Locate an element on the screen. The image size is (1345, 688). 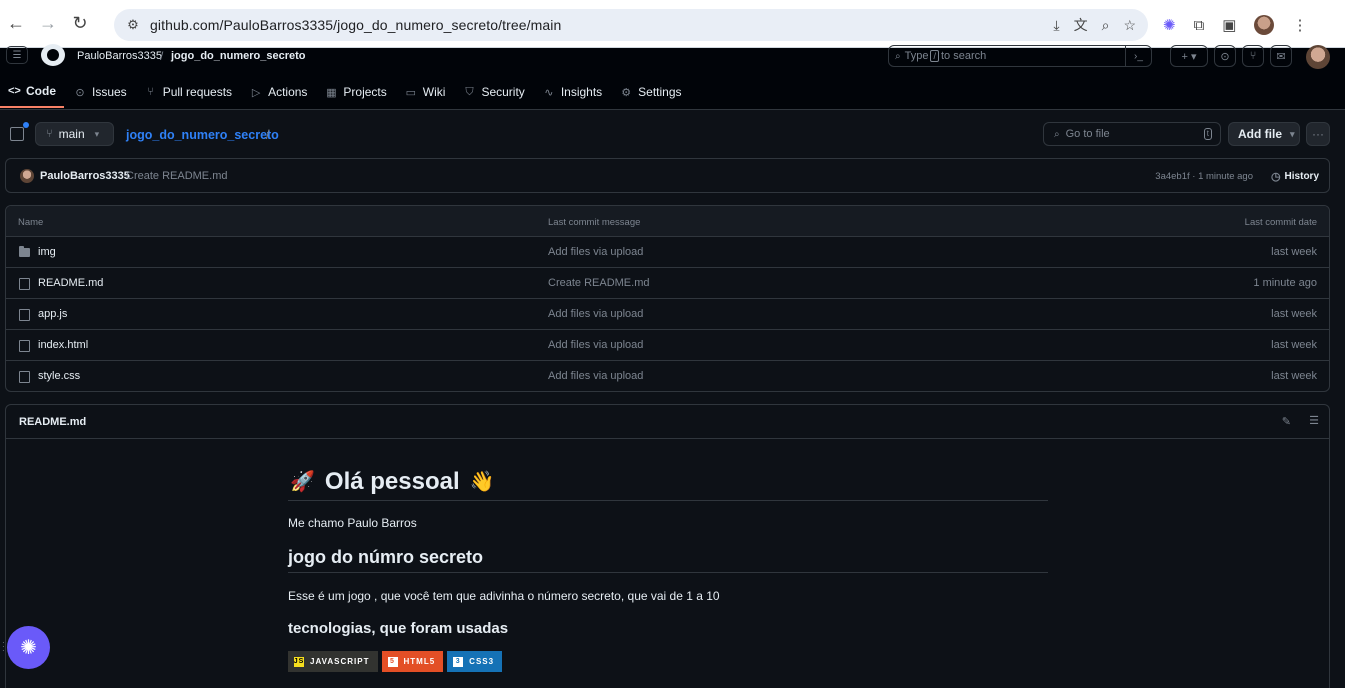
file-name: app.js is located at coordinates (52, 314).